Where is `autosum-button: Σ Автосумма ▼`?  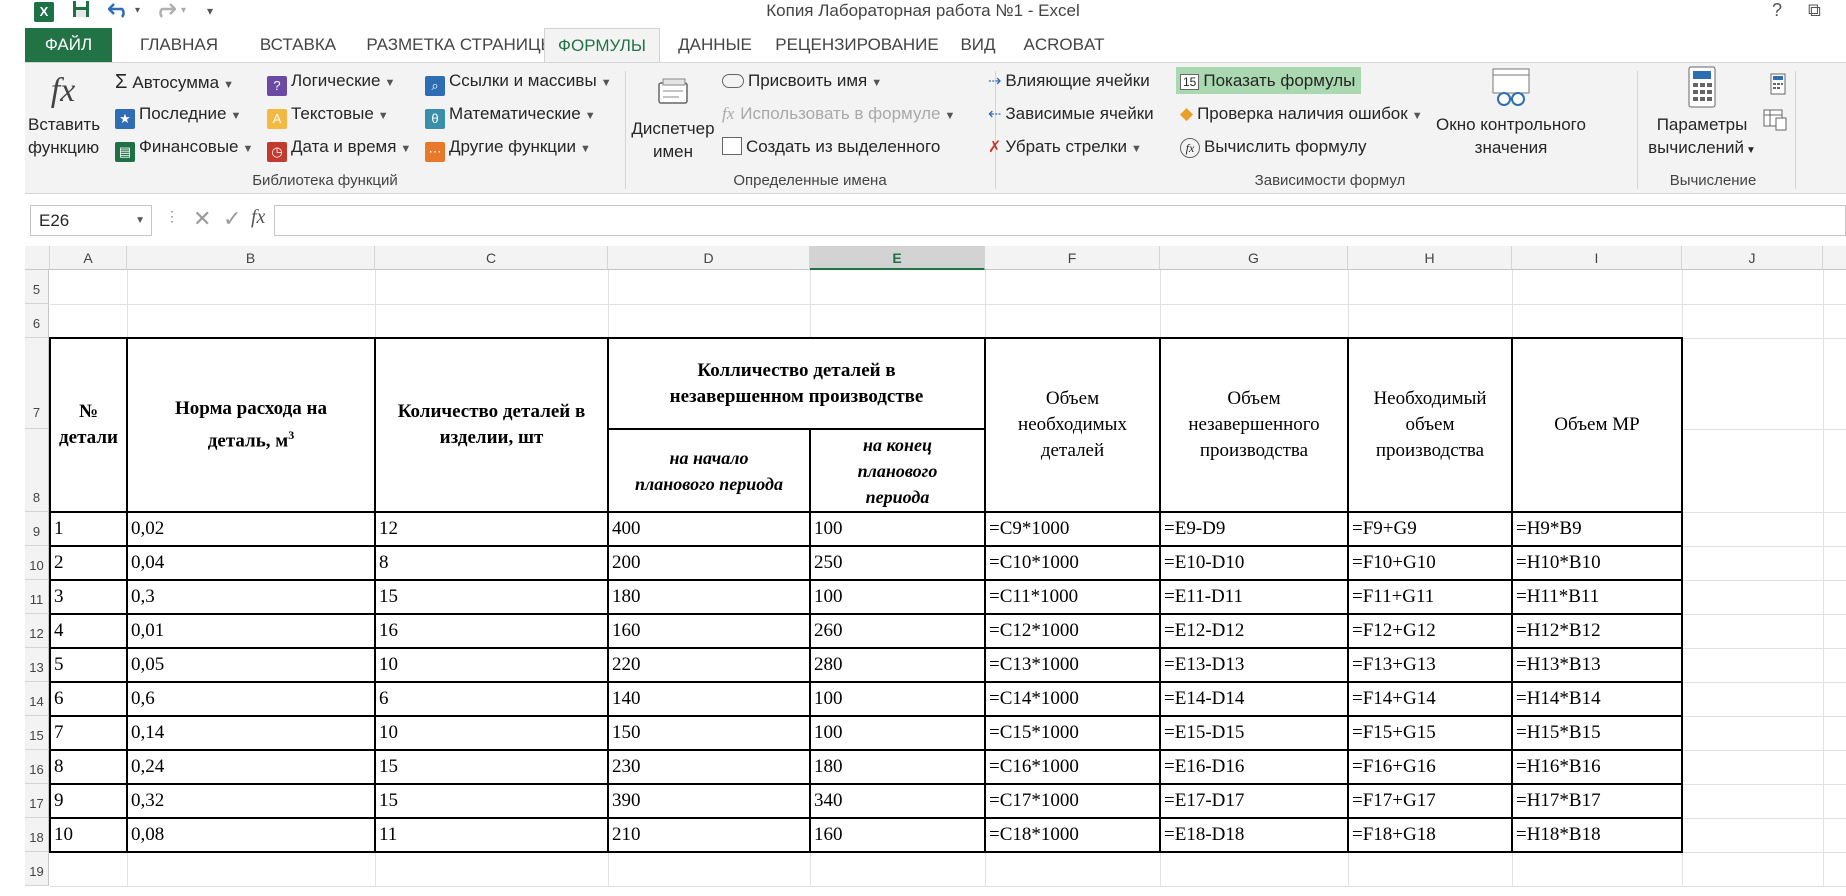 autosum-button: Σ Автосумма ▼ is located at coordinates (174, 82).